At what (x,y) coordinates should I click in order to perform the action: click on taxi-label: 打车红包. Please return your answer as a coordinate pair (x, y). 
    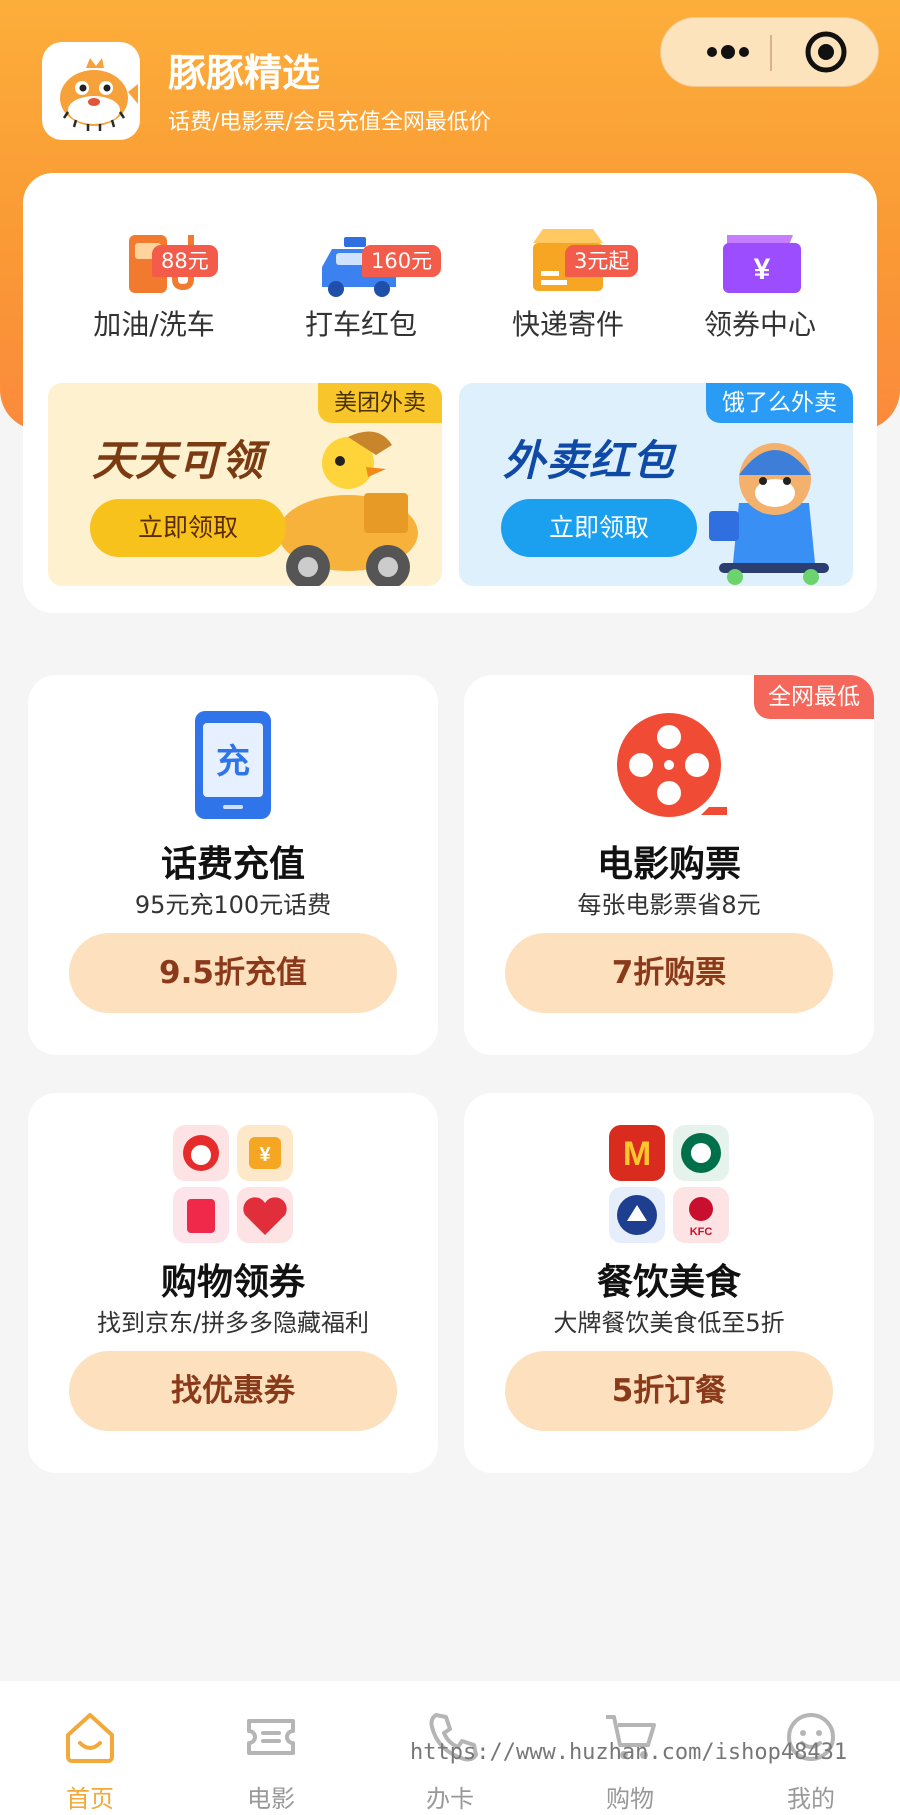
    Looking at the image, I should click on (360, 324).